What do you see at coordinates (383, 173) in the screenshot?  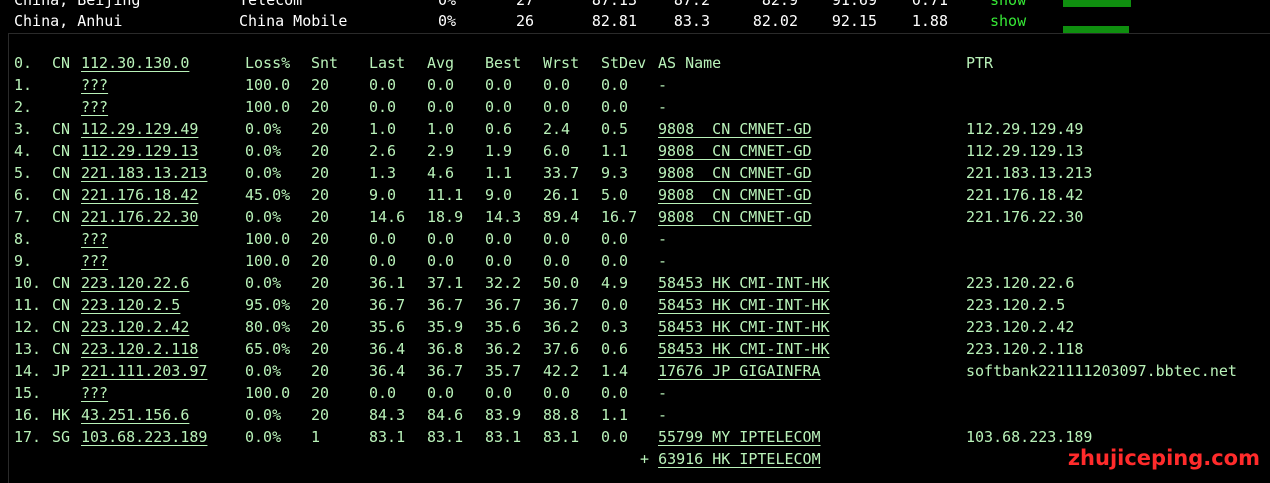 I see `last: 1.3` at bounding box center [383, 173].